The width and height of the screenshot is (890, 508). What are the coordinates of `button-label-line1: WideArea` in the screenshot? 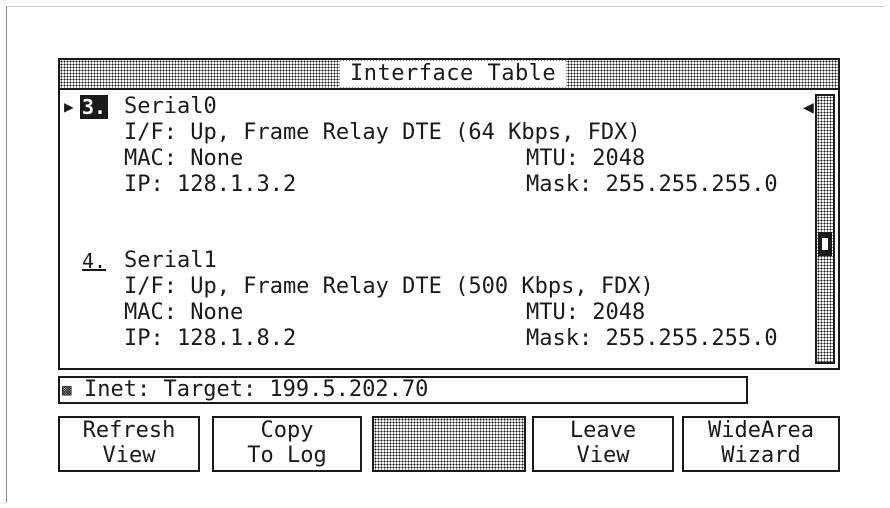 It's located at (761, 430).